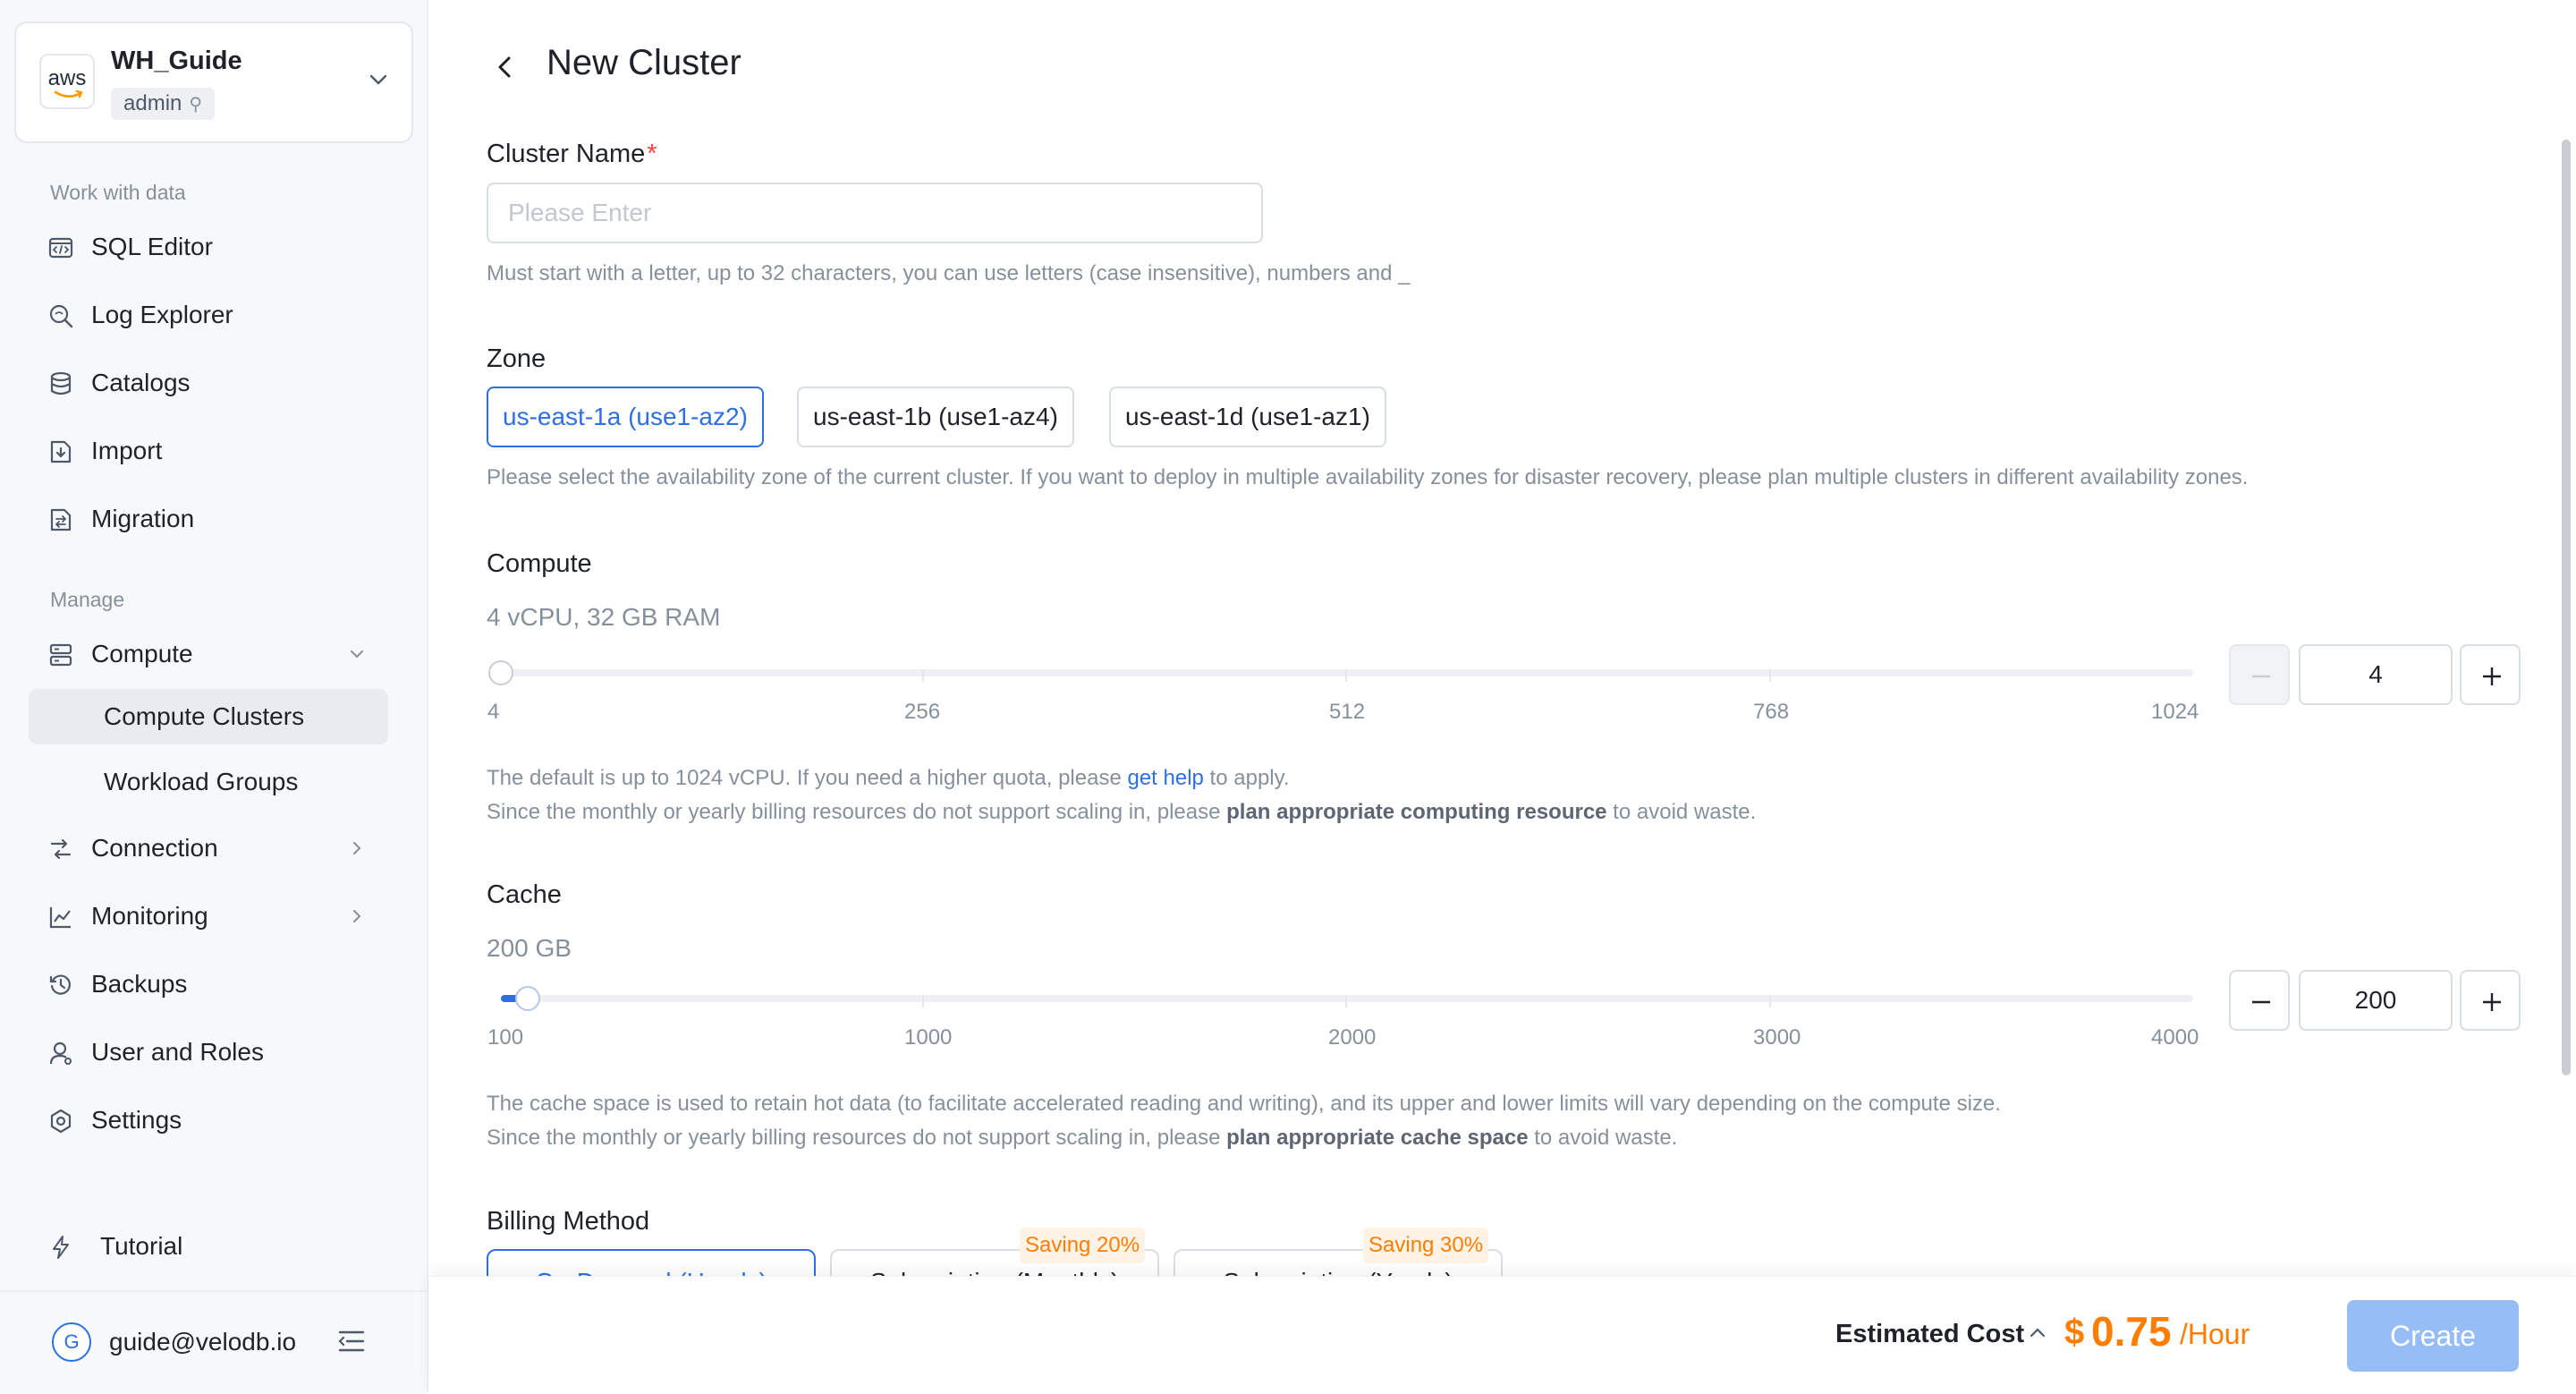  Describe the element at coordinates (529, 948) in the screenshot. I see `cache-summary: 200 GB` at that location.